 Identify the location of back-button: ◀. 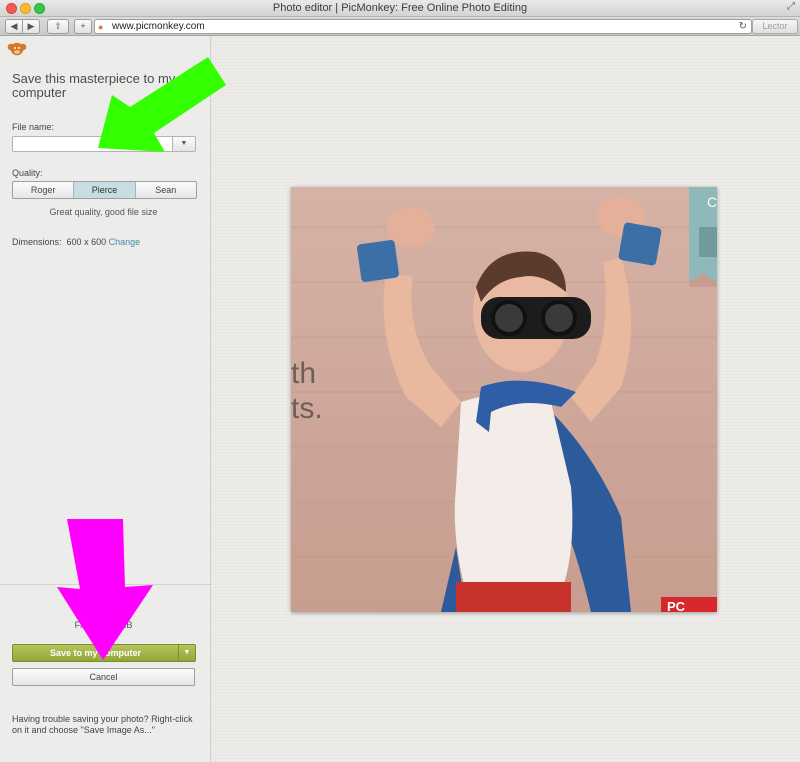
(14, 26).